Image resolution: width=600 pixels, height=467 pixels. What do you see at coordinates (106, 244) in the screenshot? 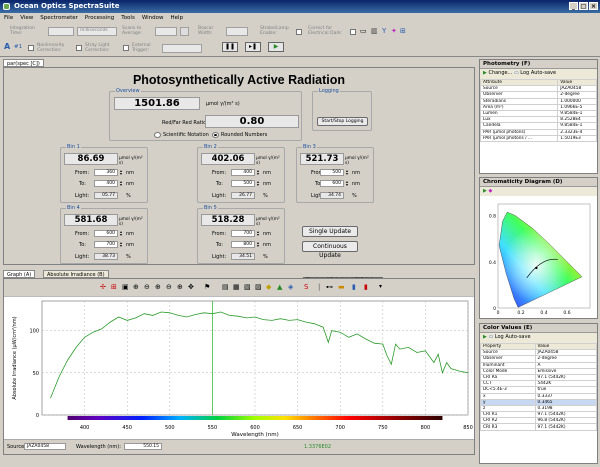
I see `bin-to-input: 700` at bounding box center [106, 244].